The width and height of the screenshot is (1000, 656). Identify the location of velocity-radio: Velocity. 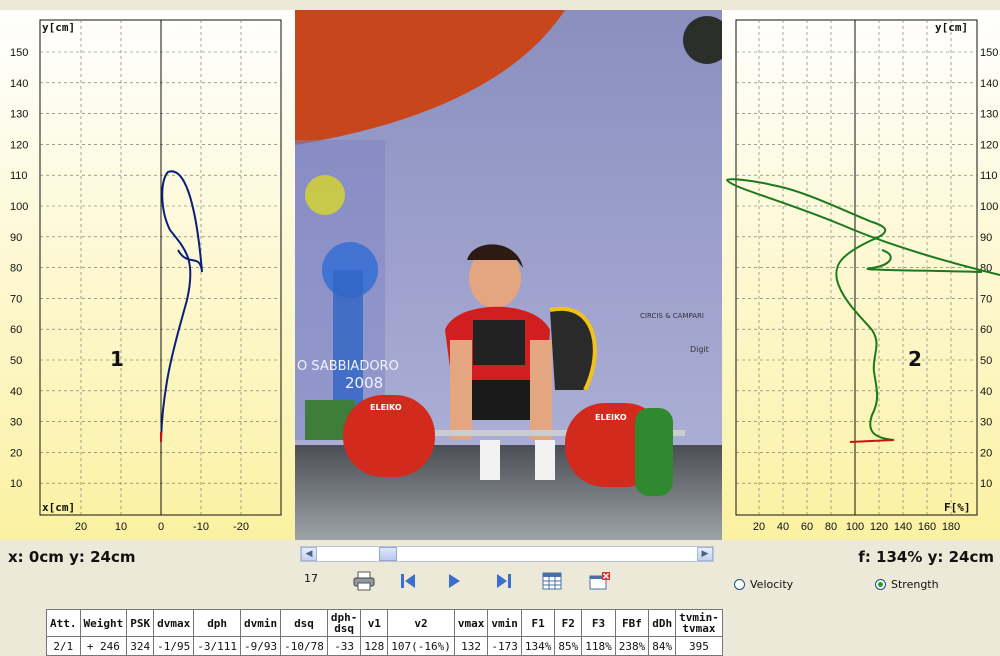
(763, 584).